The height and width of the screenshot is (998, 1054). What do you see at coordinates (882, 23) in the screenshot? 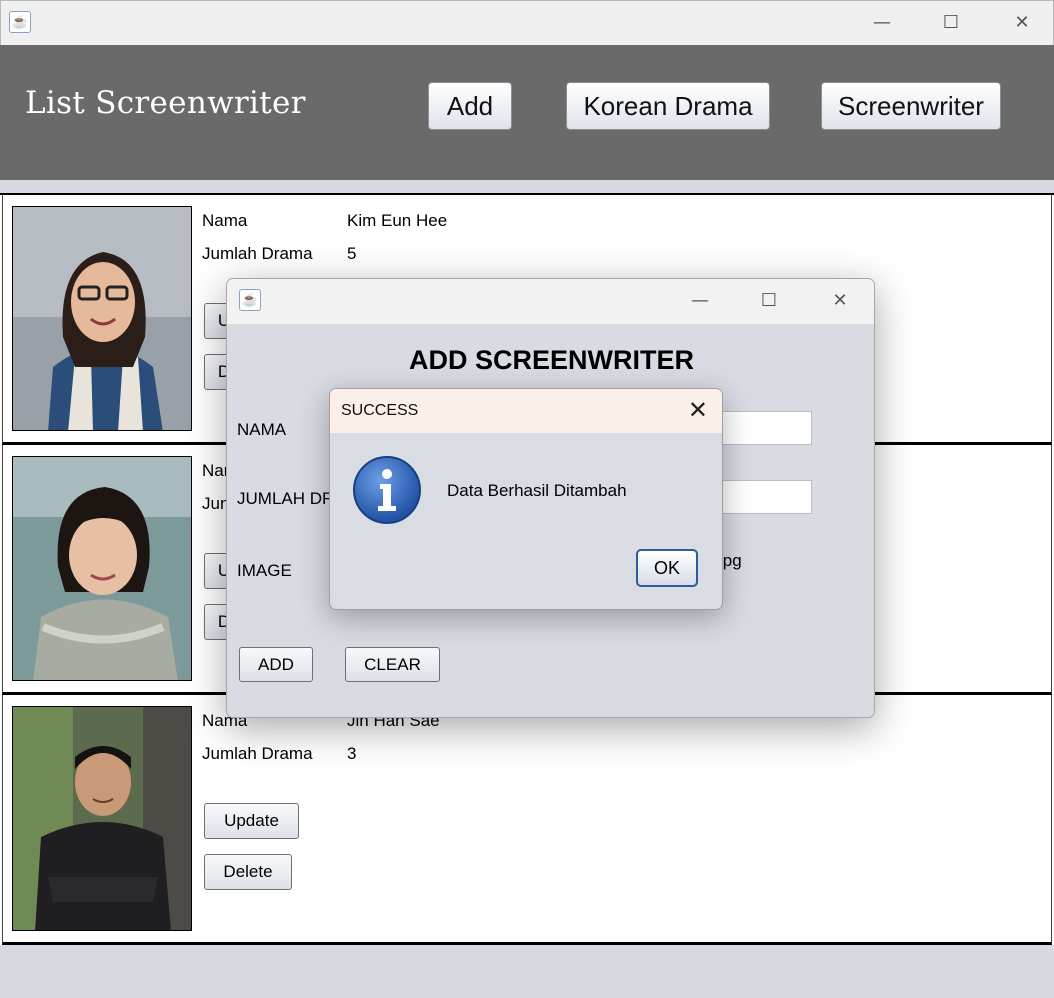
I see `minimize-button: —` at bounding box center [882, 23].